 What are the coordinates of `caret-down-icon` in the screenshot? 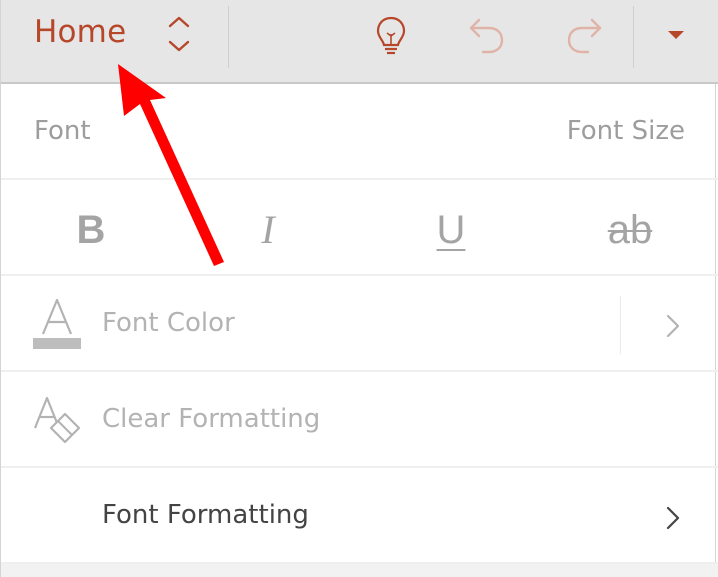 It's located at (676, 35).